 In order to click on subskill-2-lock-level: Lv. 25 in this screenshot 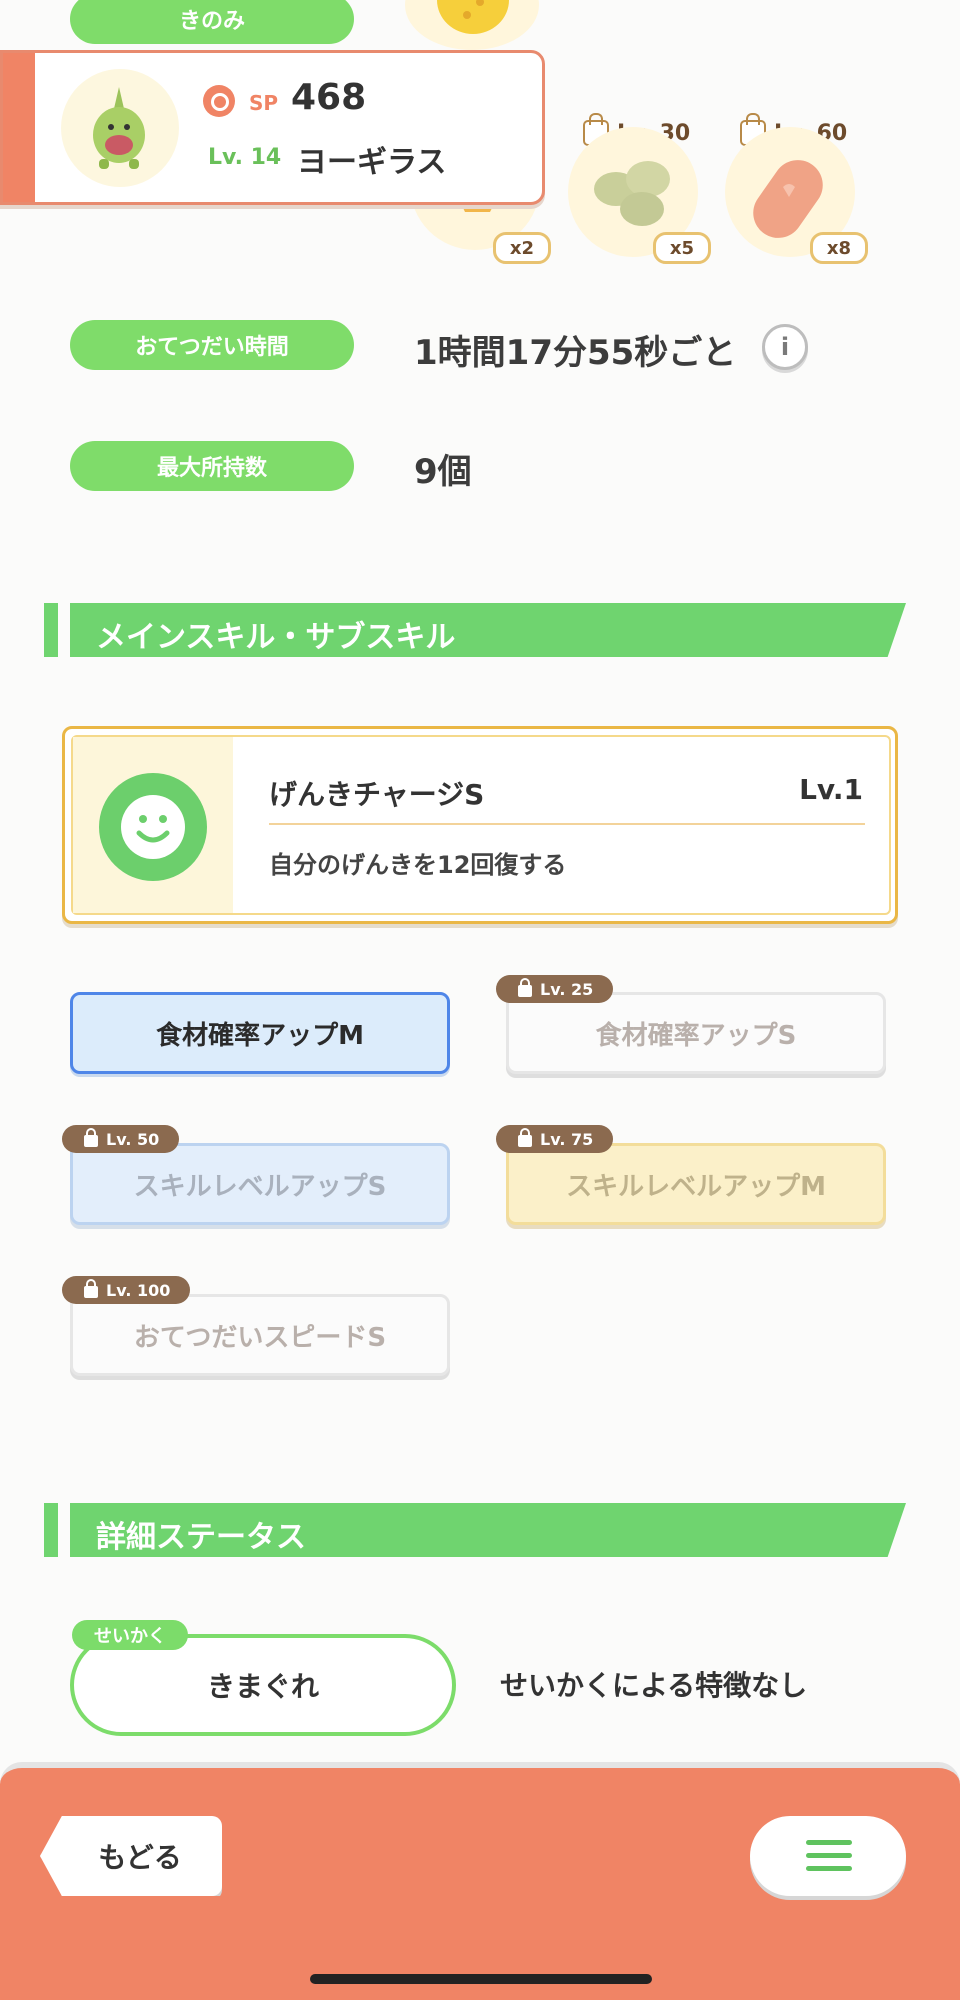, I will do `click(567, 989)`.